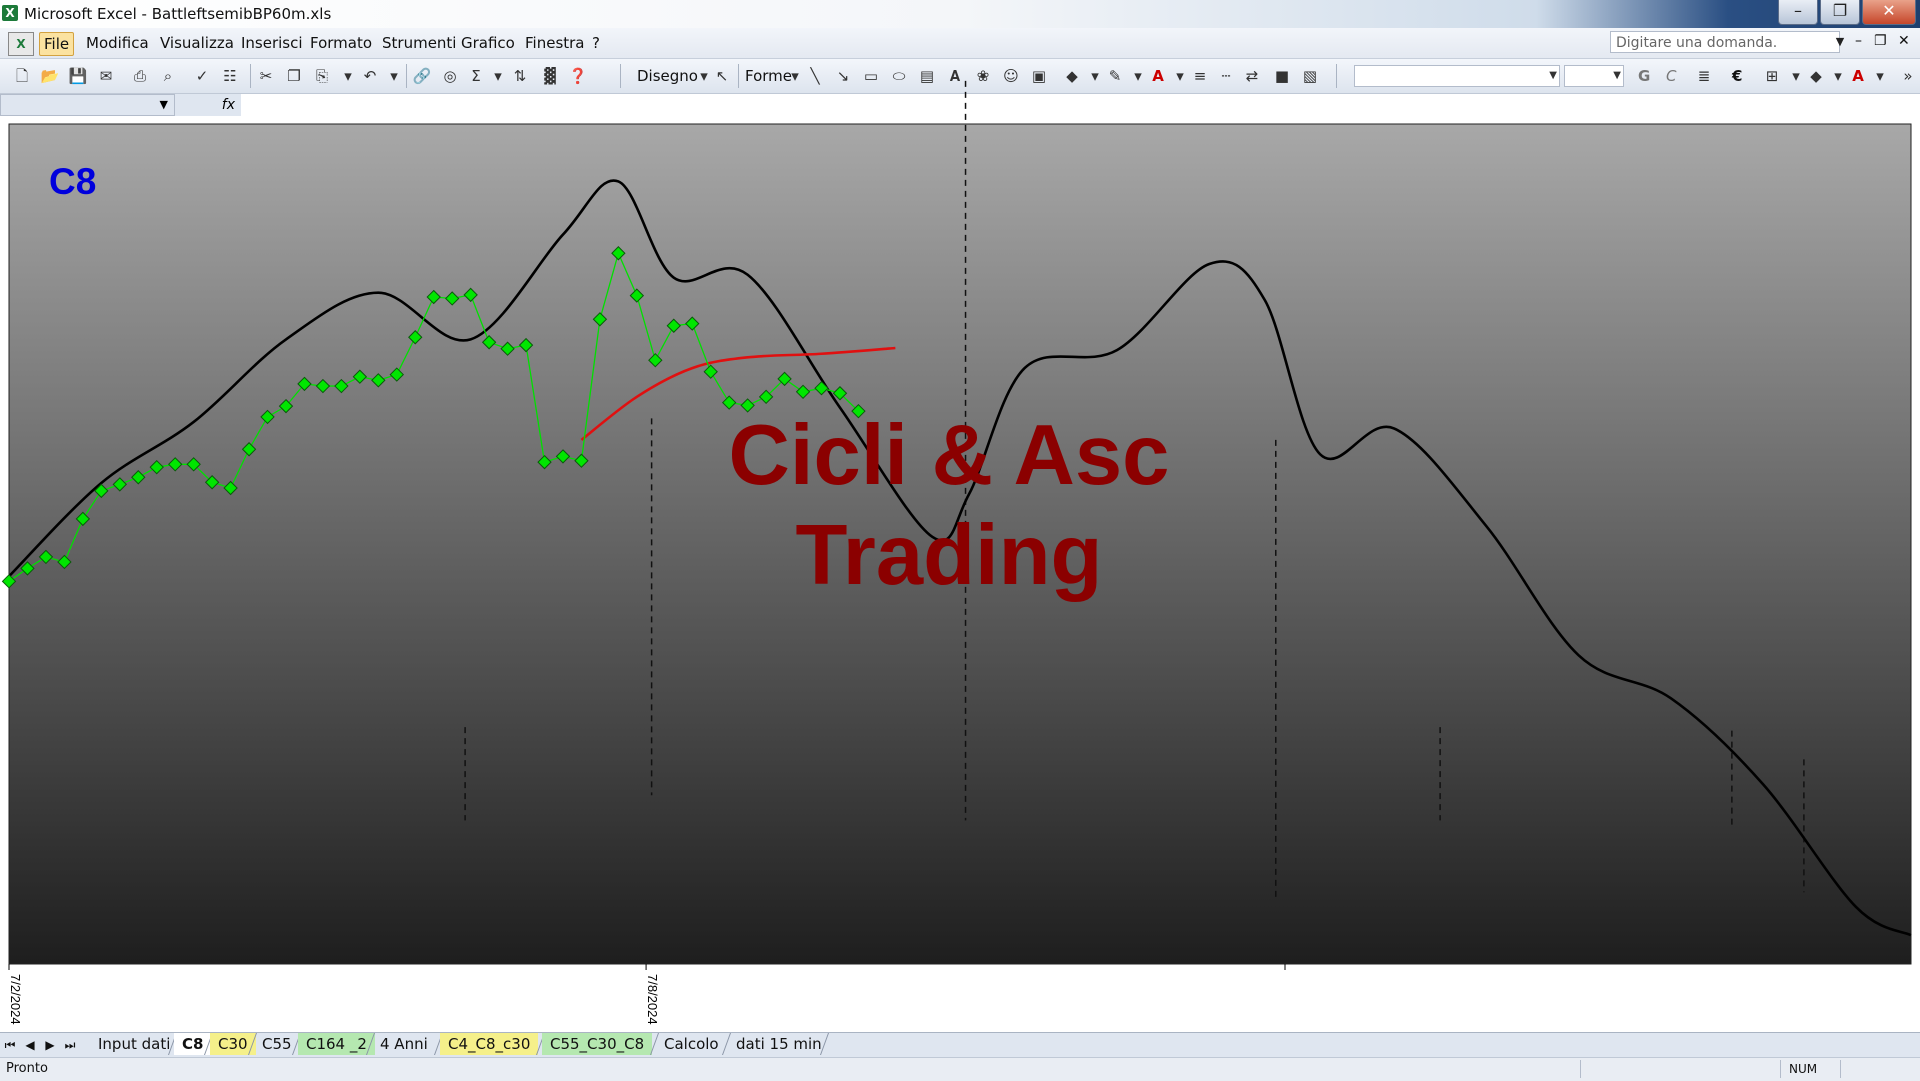 The image size is (1920, 1081). Describe the element at coordinates (578, 76) in the screenshot. I see `help-icon: ❓` at that location.